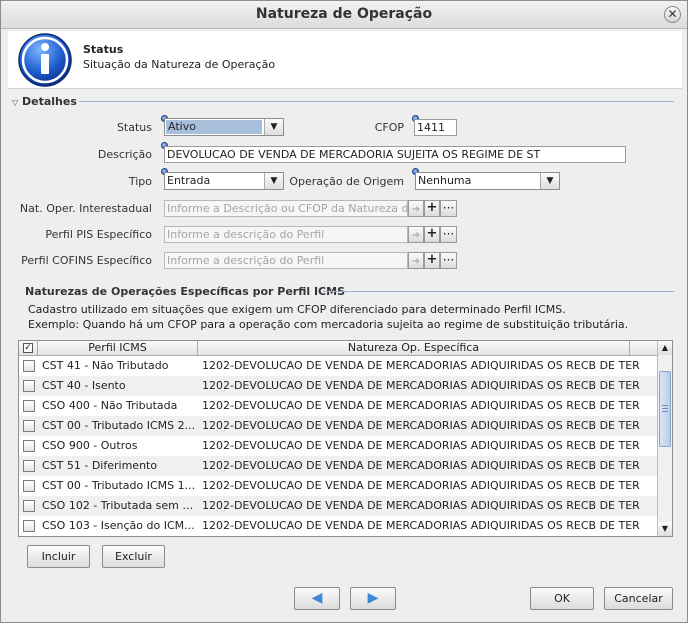  What do you see at coordinates (140, 181) in the screenshot?
I see `tipo-label: Tipo` at bounding box center [140, 181].